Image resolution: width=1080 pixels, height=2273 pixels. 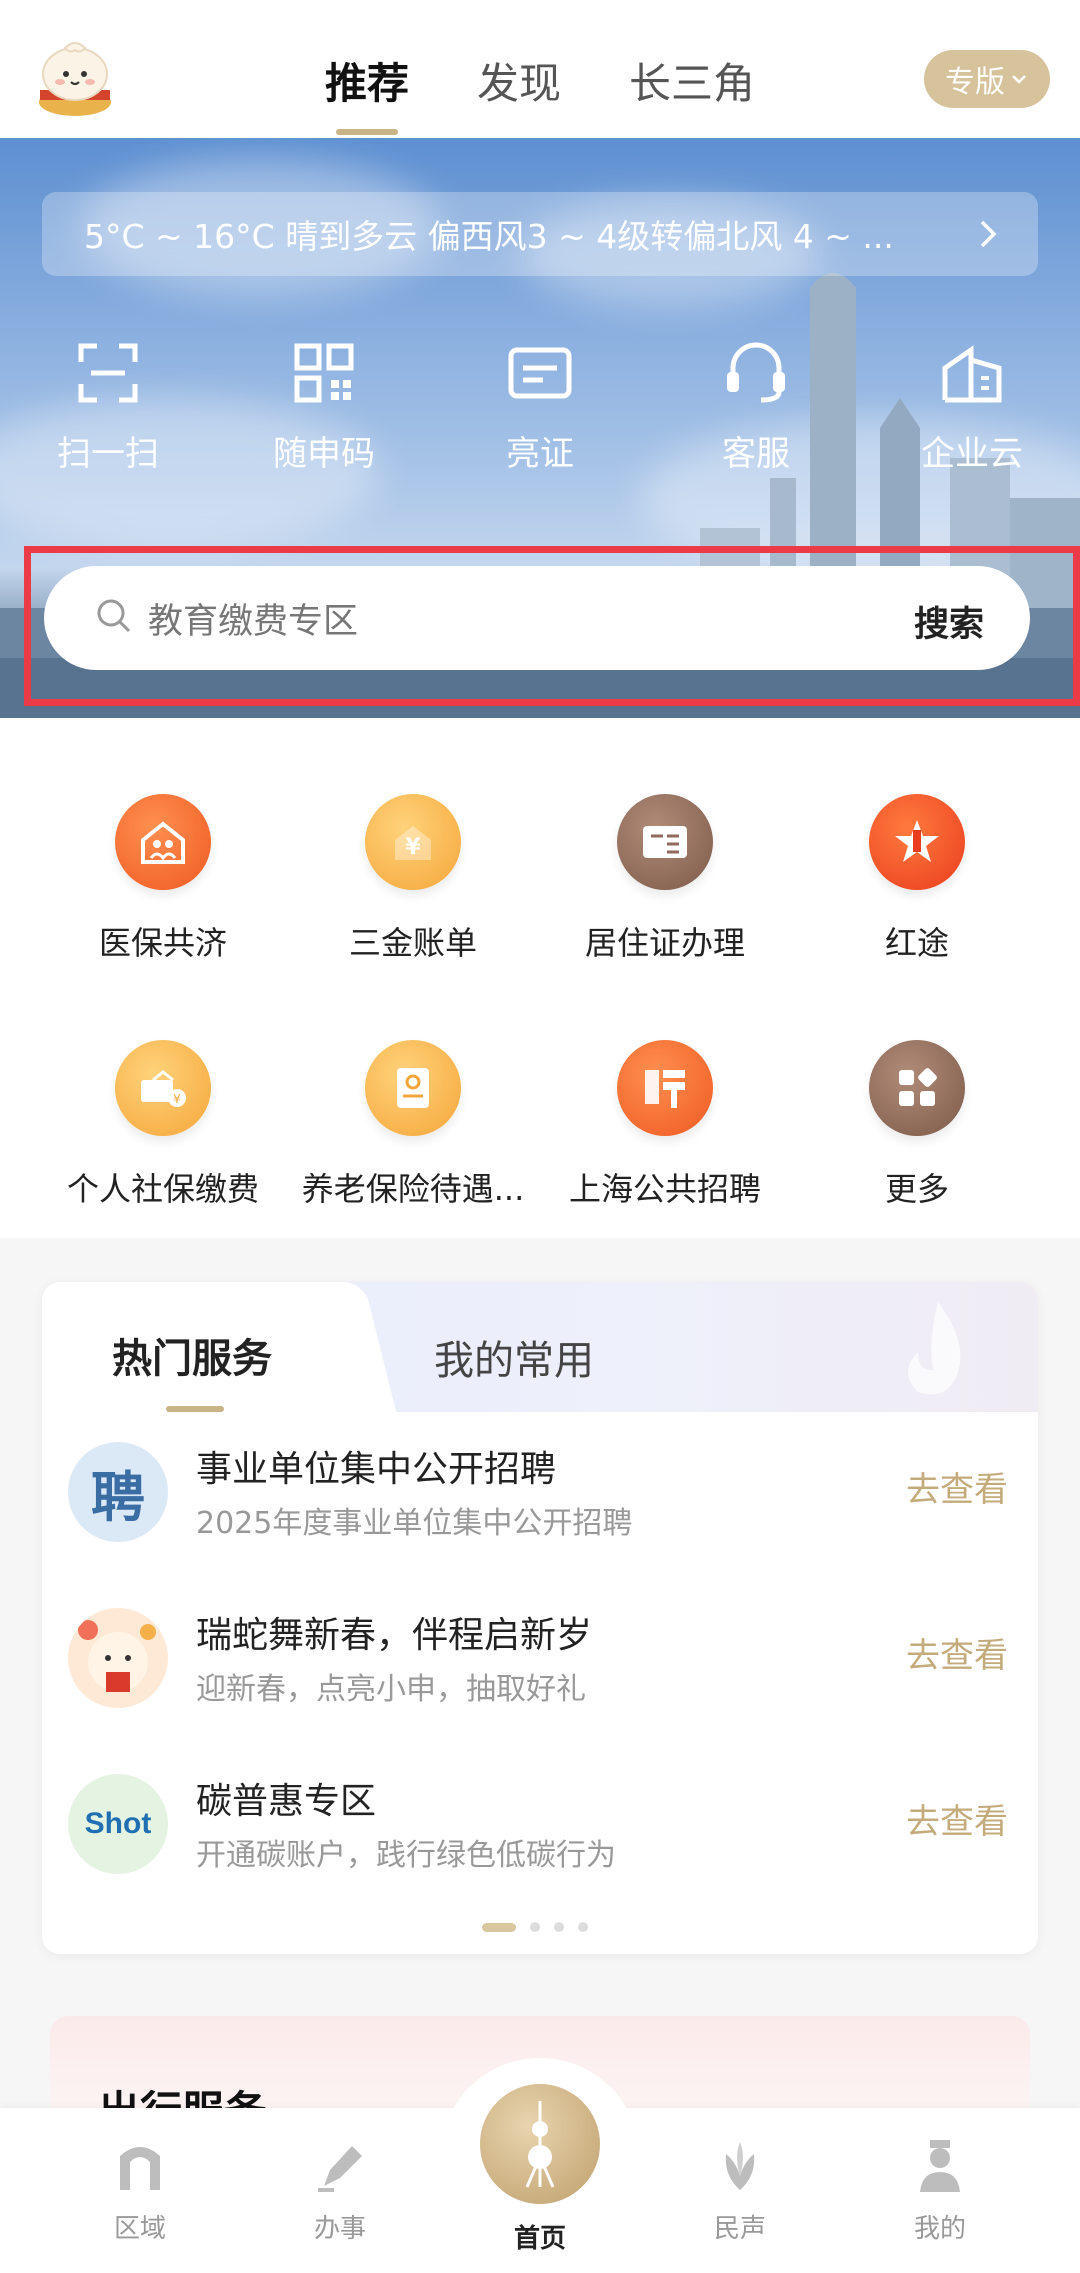 I want to click on social-insurance-icon: ¥, so click(x=163, y=1088).